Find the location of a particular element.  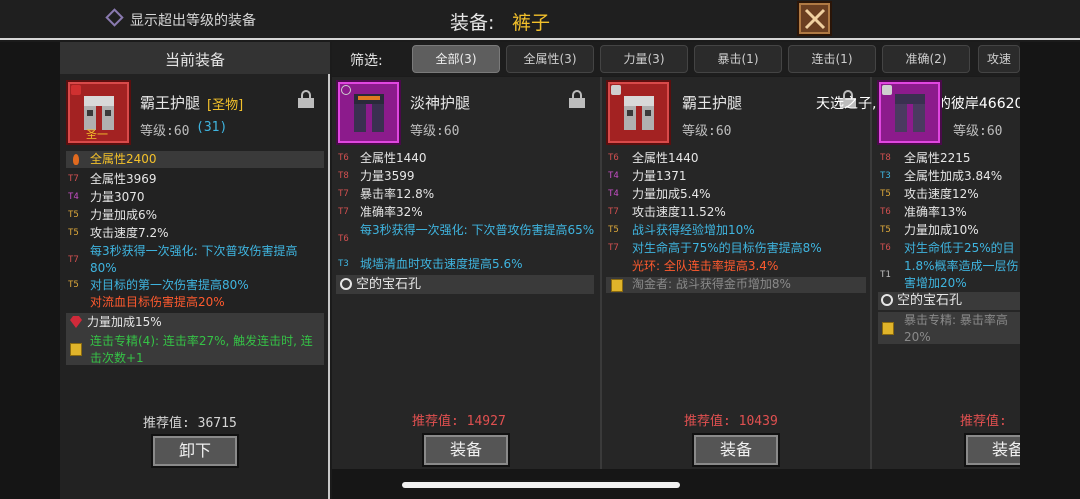

stat-line: 对流血目标伤害提高20% is located at coordinates (157, 302).